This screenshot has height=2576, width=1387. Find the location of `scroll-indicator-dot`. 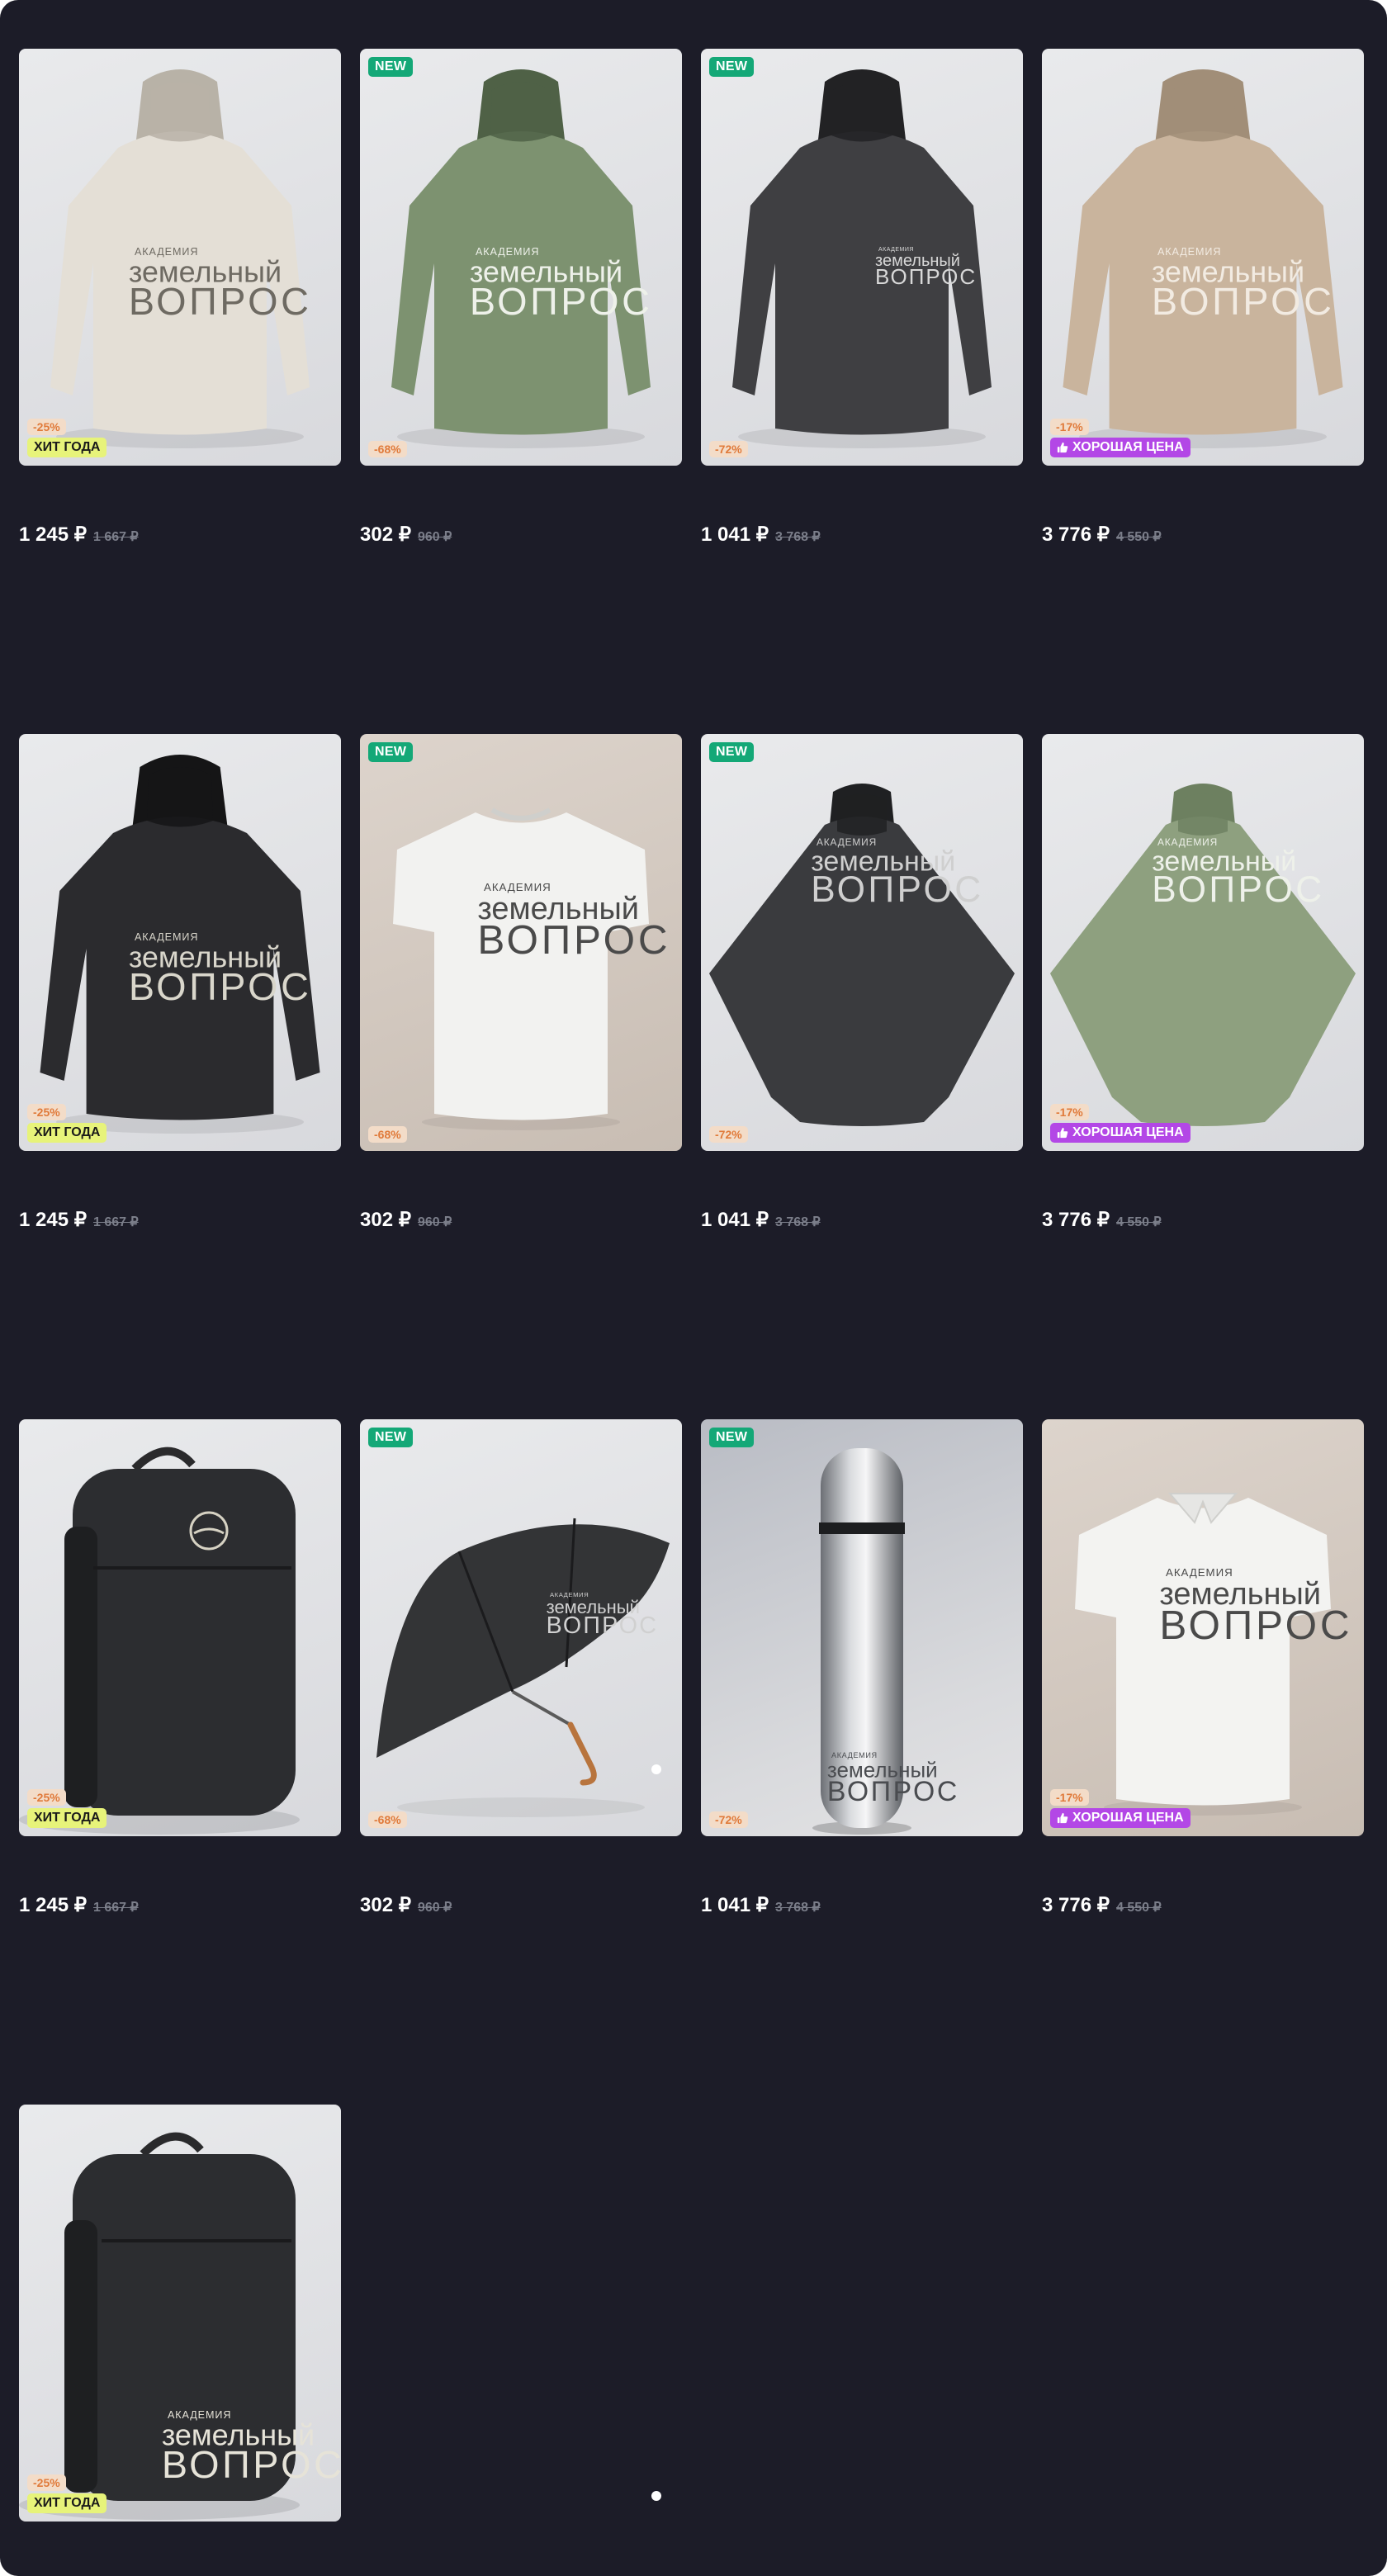

scroll-indicator-dot is located at coordinates (656, 2496).